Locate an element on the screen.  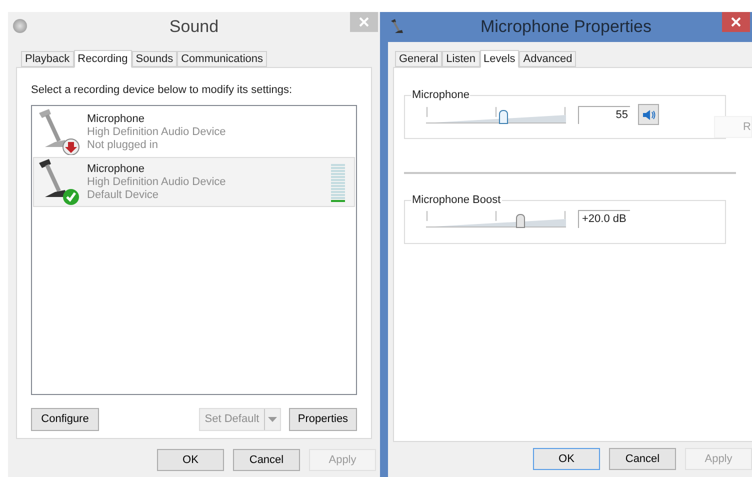
value-field: 55 is located at coordinates (604, 115).